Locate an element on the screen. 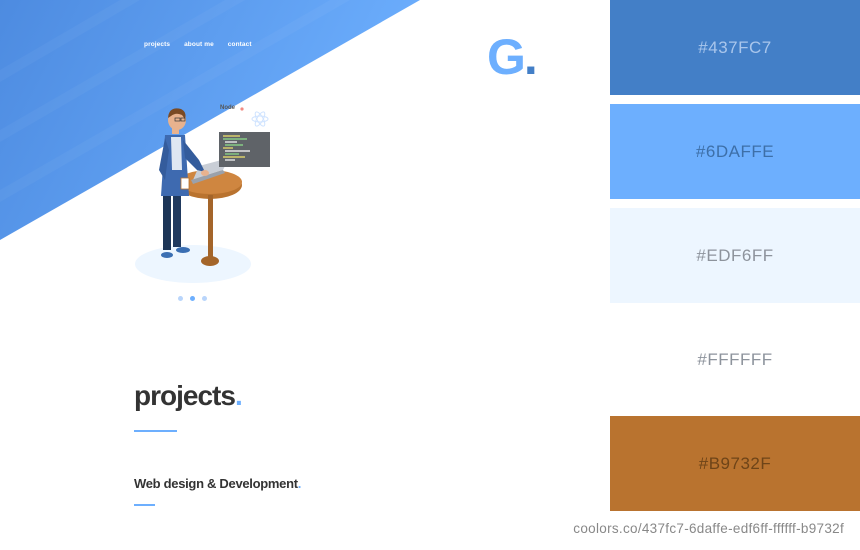 This screenshot has width=860, height=550. table-leg is located at coordinates (210, 226).